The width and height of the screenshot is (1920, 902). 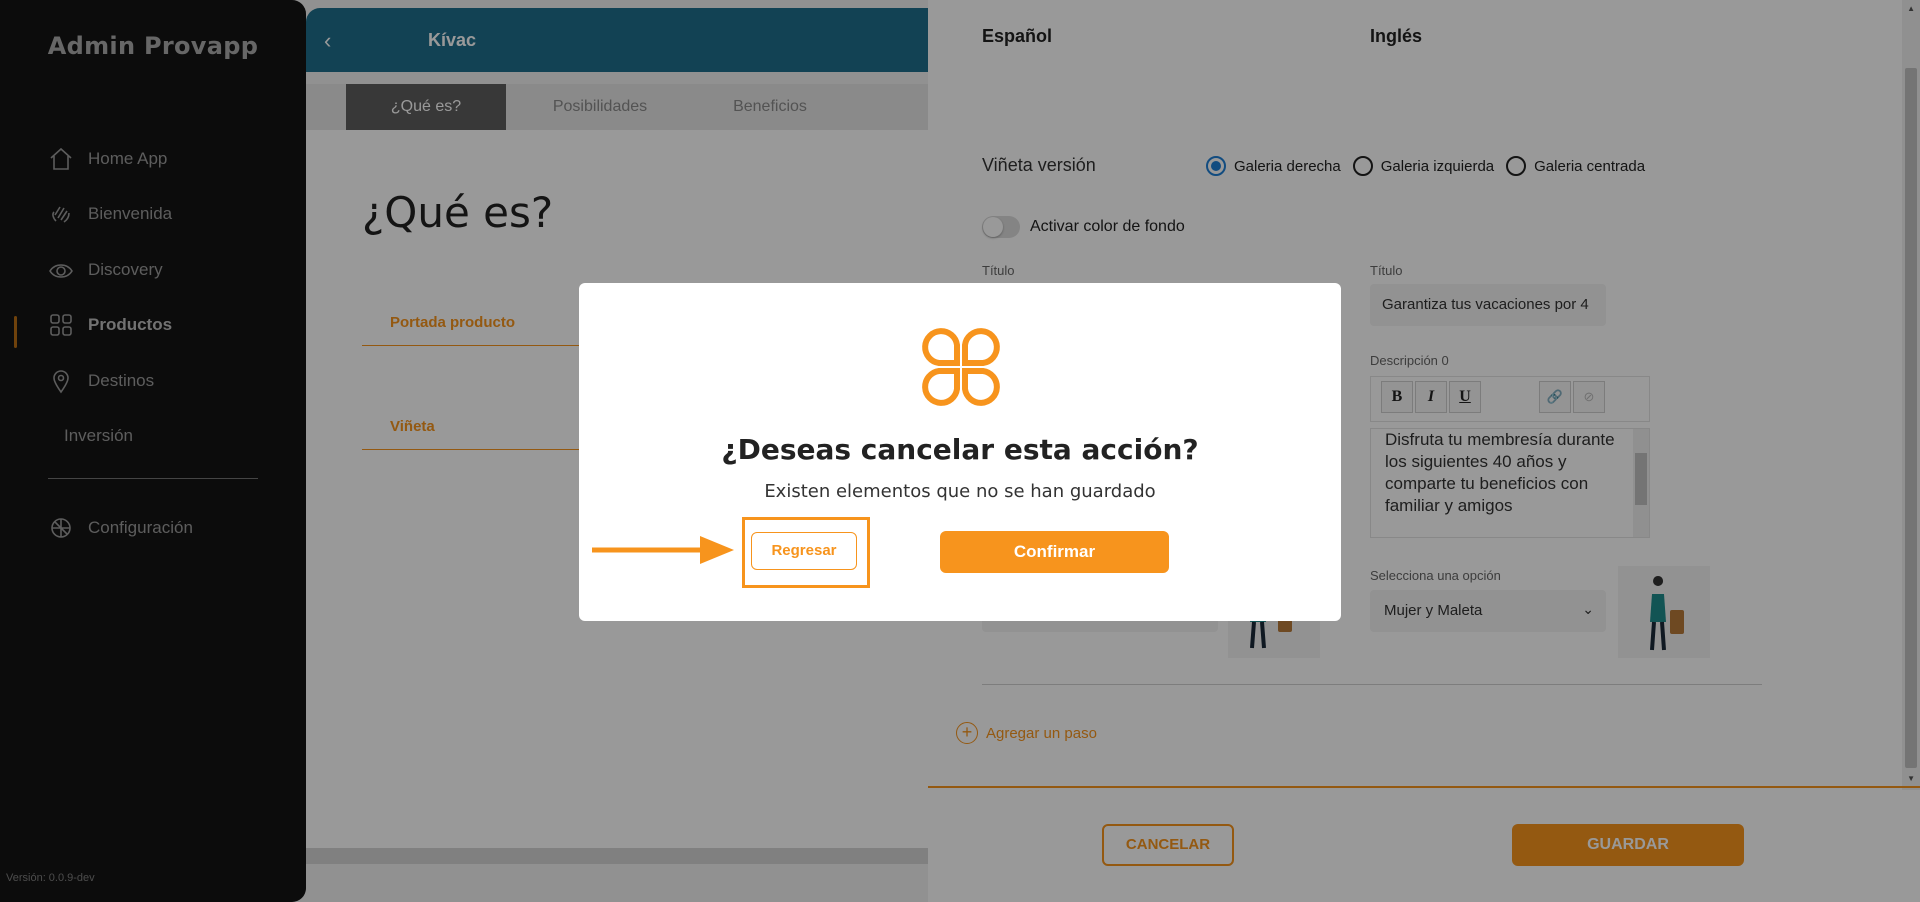 I want to click on confirm-button: Confirmar, so click(x=1054, y=552).